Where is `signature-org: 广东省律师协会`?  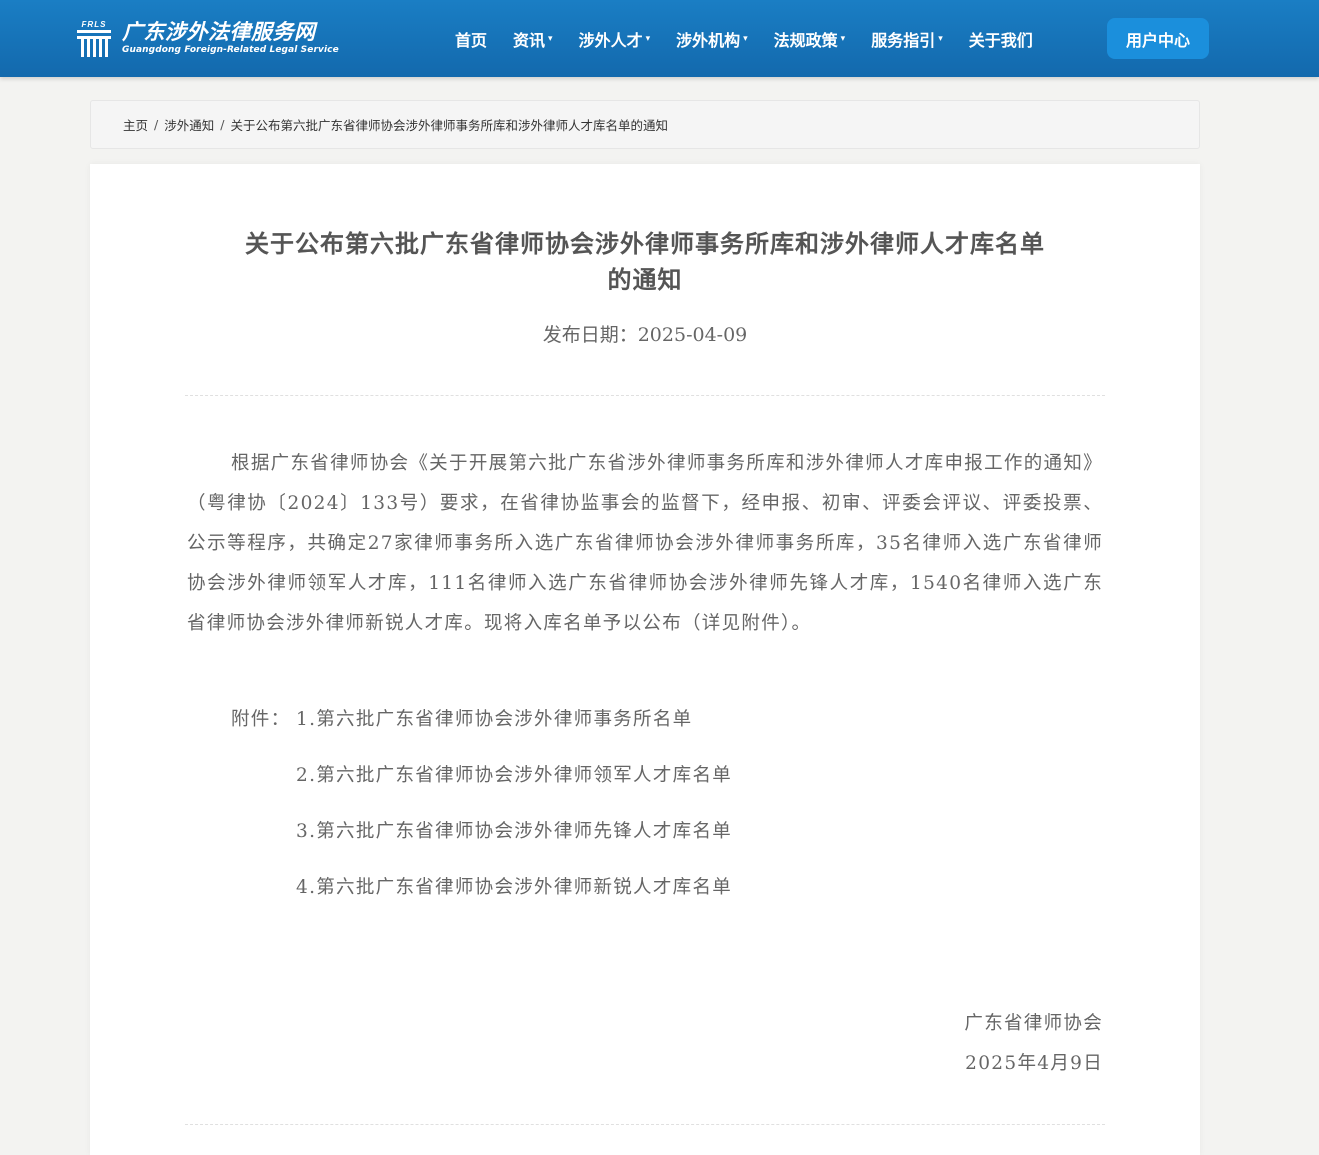 signature-org: 广东省律师协会 is located at coordinates (1033, 1023).